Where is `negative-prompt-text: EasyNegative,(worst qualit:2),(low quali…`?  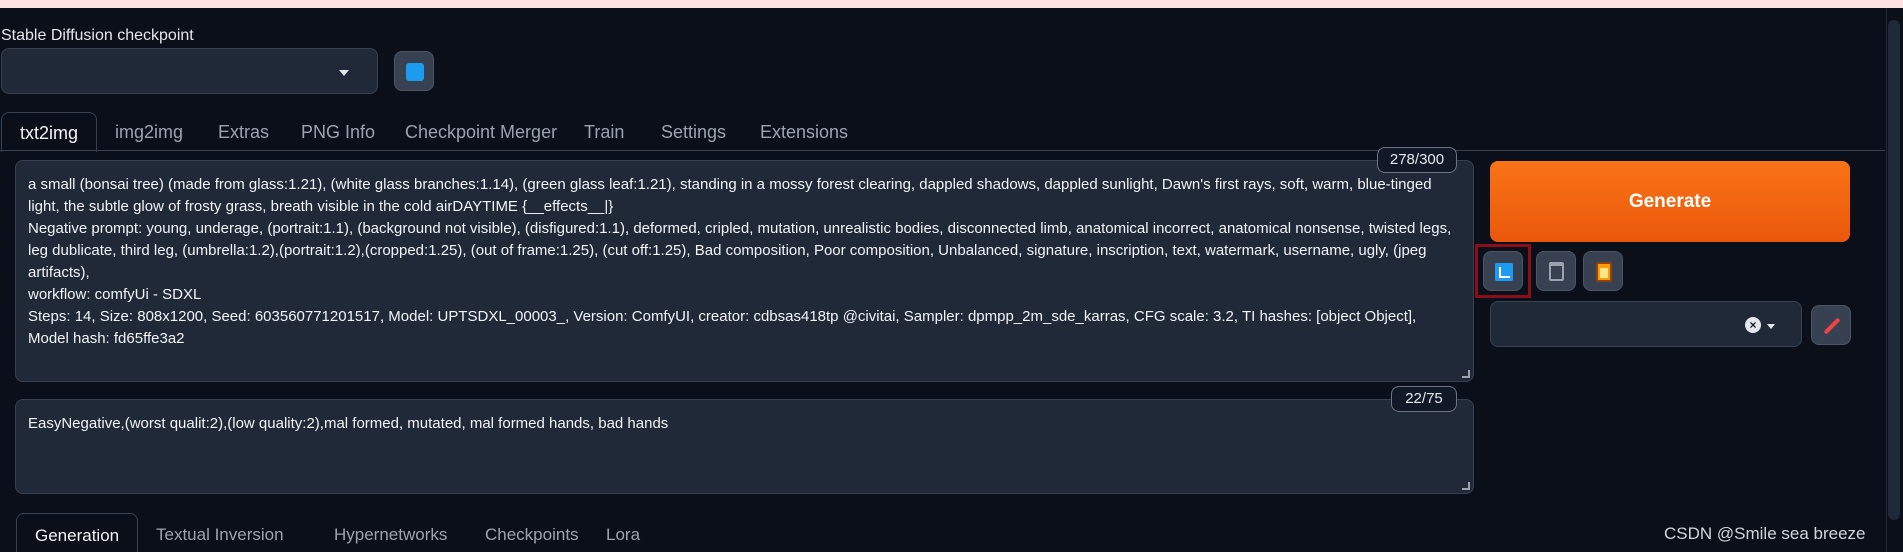
negative-prompt-text: EasyNegative,(worst qualit:2),(low quali… is located at coordinates (348, 423).